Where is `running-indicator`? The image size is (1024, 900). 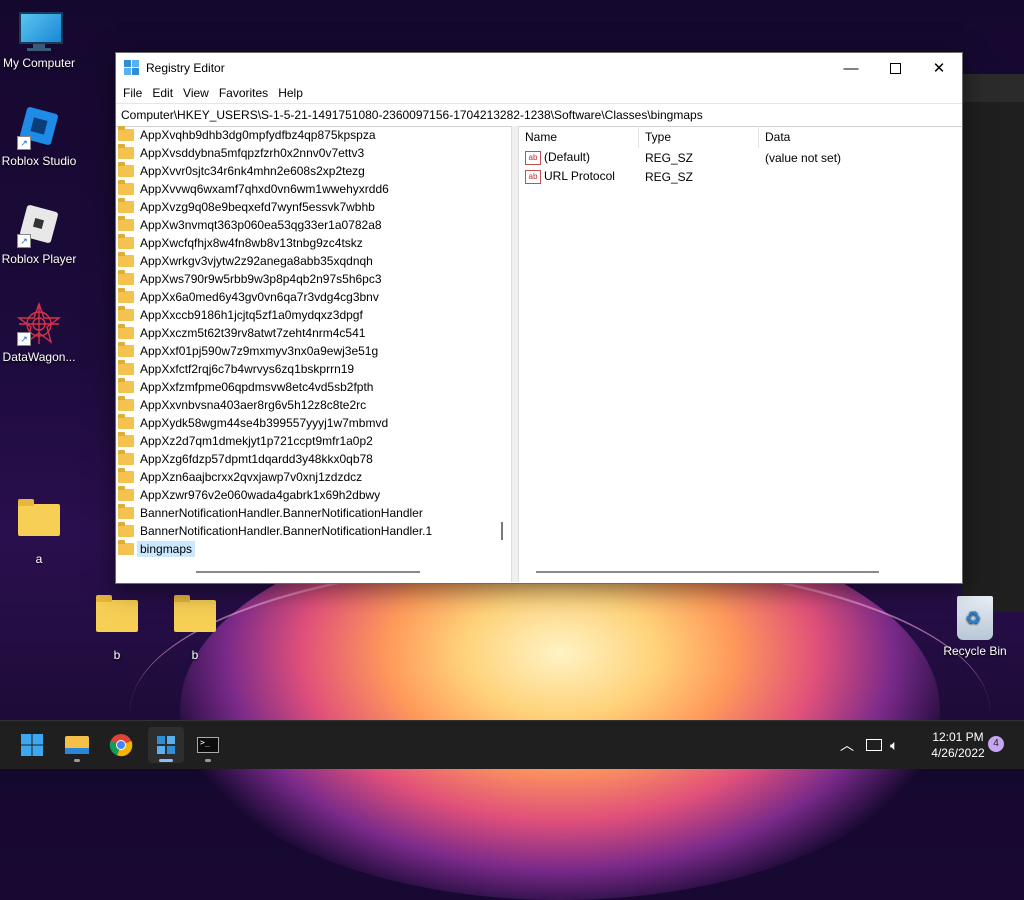
running-indicator is located at coordinates (208, 760).